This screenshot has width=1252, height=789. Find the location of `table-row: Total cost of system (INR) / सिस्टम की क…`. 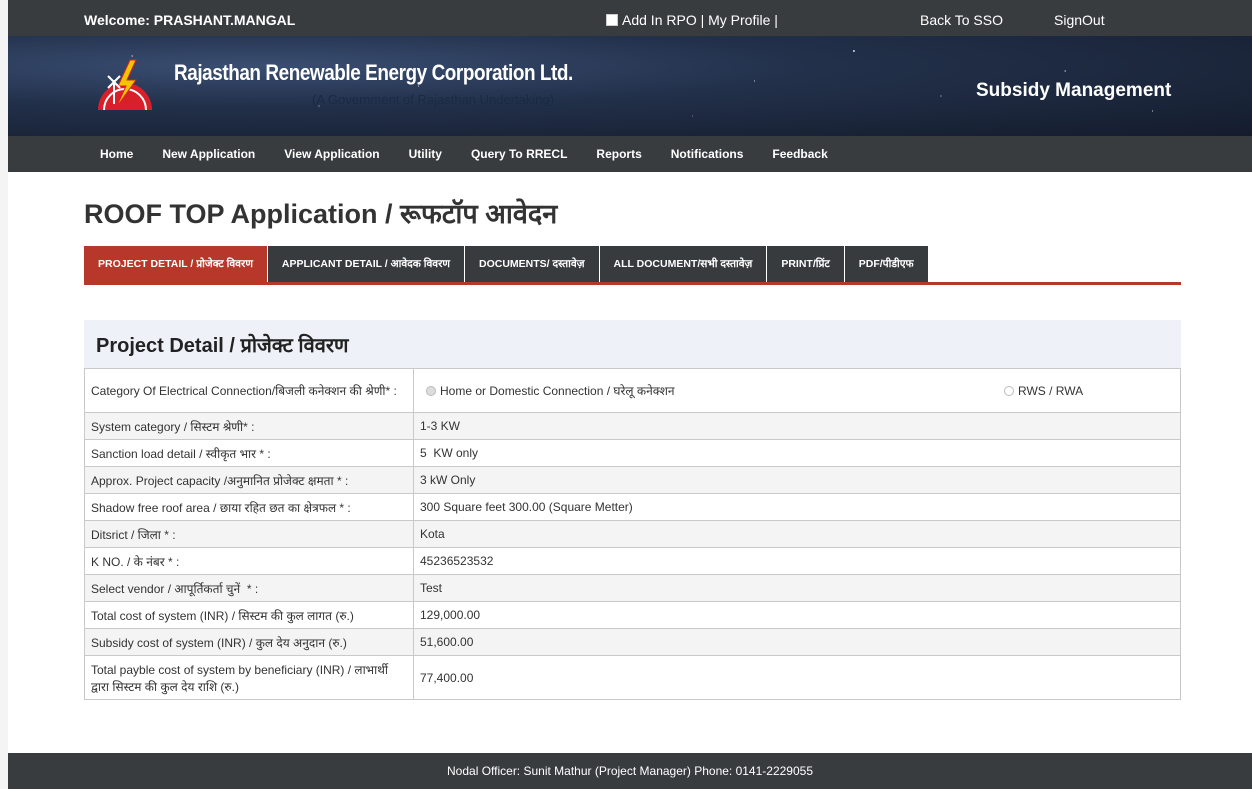

table-row: Total cost of system (INR) / सिस्टम की क… is located at coordinates (632, 615).